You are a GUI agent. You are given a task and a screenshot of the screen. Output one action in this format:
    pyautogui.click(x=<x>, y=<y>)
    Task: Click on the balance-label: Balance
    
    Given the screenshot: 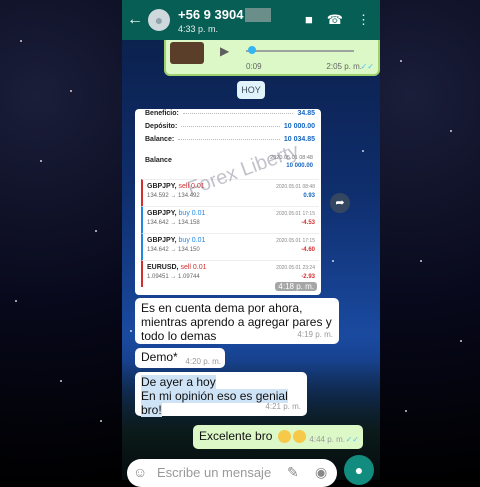 What is the action you would take?
    pyautogui.click(x=158, y=160)
    